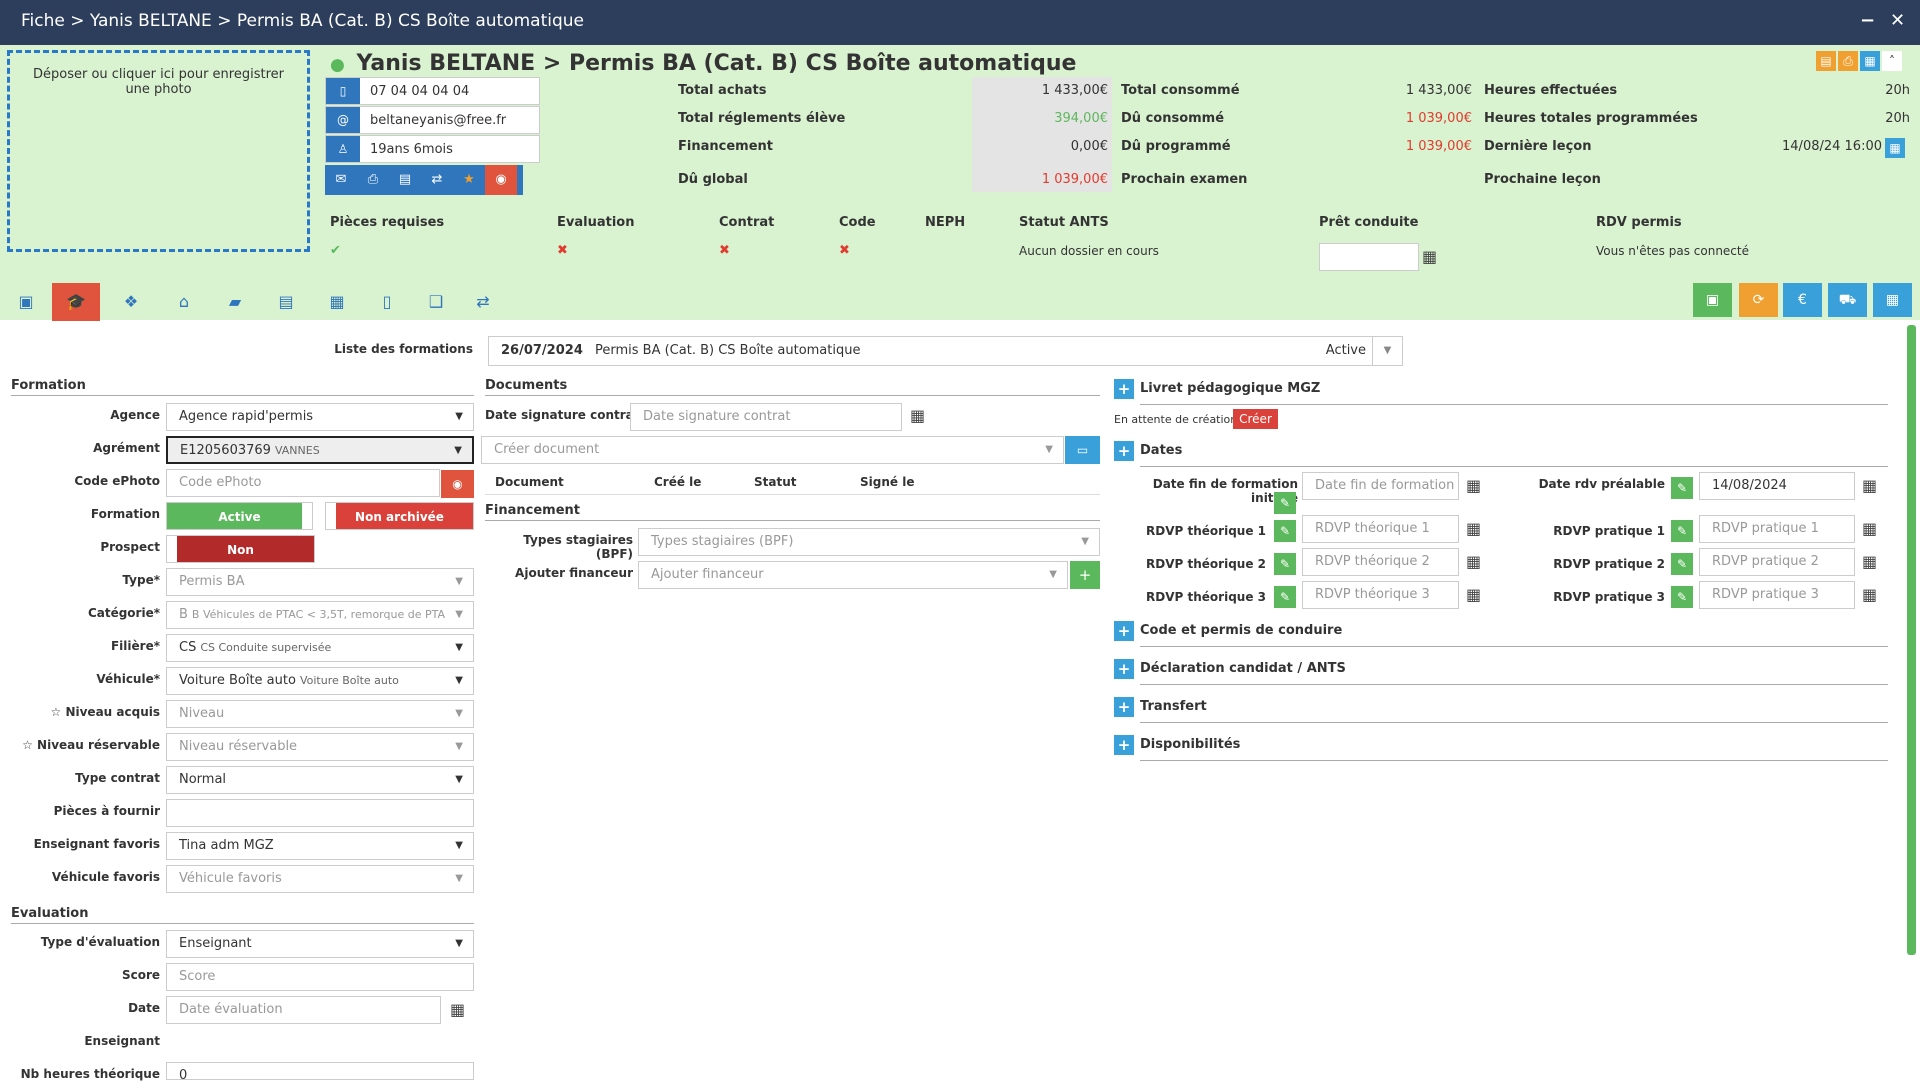 This screenshot has width=1920, height=1089. What do you see at coordinates (239, 516) in the screenshot?
I see `active-toggle: Active` at bounding box center [239, 516].